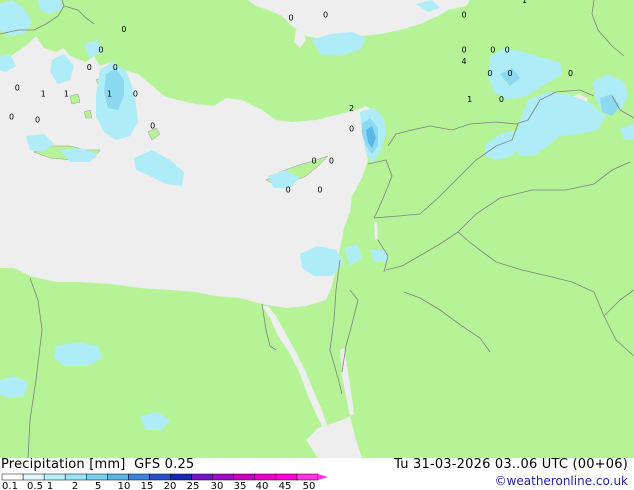  Describe the element at coordinates (10, 485) in the screenshot. I see `legend-label-0: 0.1` at that location.